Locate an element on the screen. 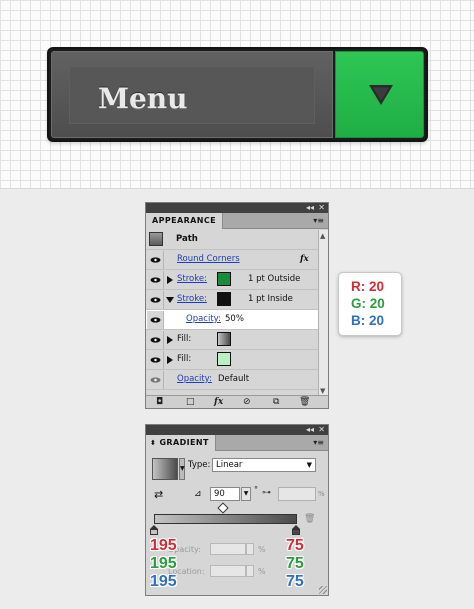 The height and width of the screenshot is (609, 474). tab-gradient-label: GRADIENT is located at coordinates (184, 442).